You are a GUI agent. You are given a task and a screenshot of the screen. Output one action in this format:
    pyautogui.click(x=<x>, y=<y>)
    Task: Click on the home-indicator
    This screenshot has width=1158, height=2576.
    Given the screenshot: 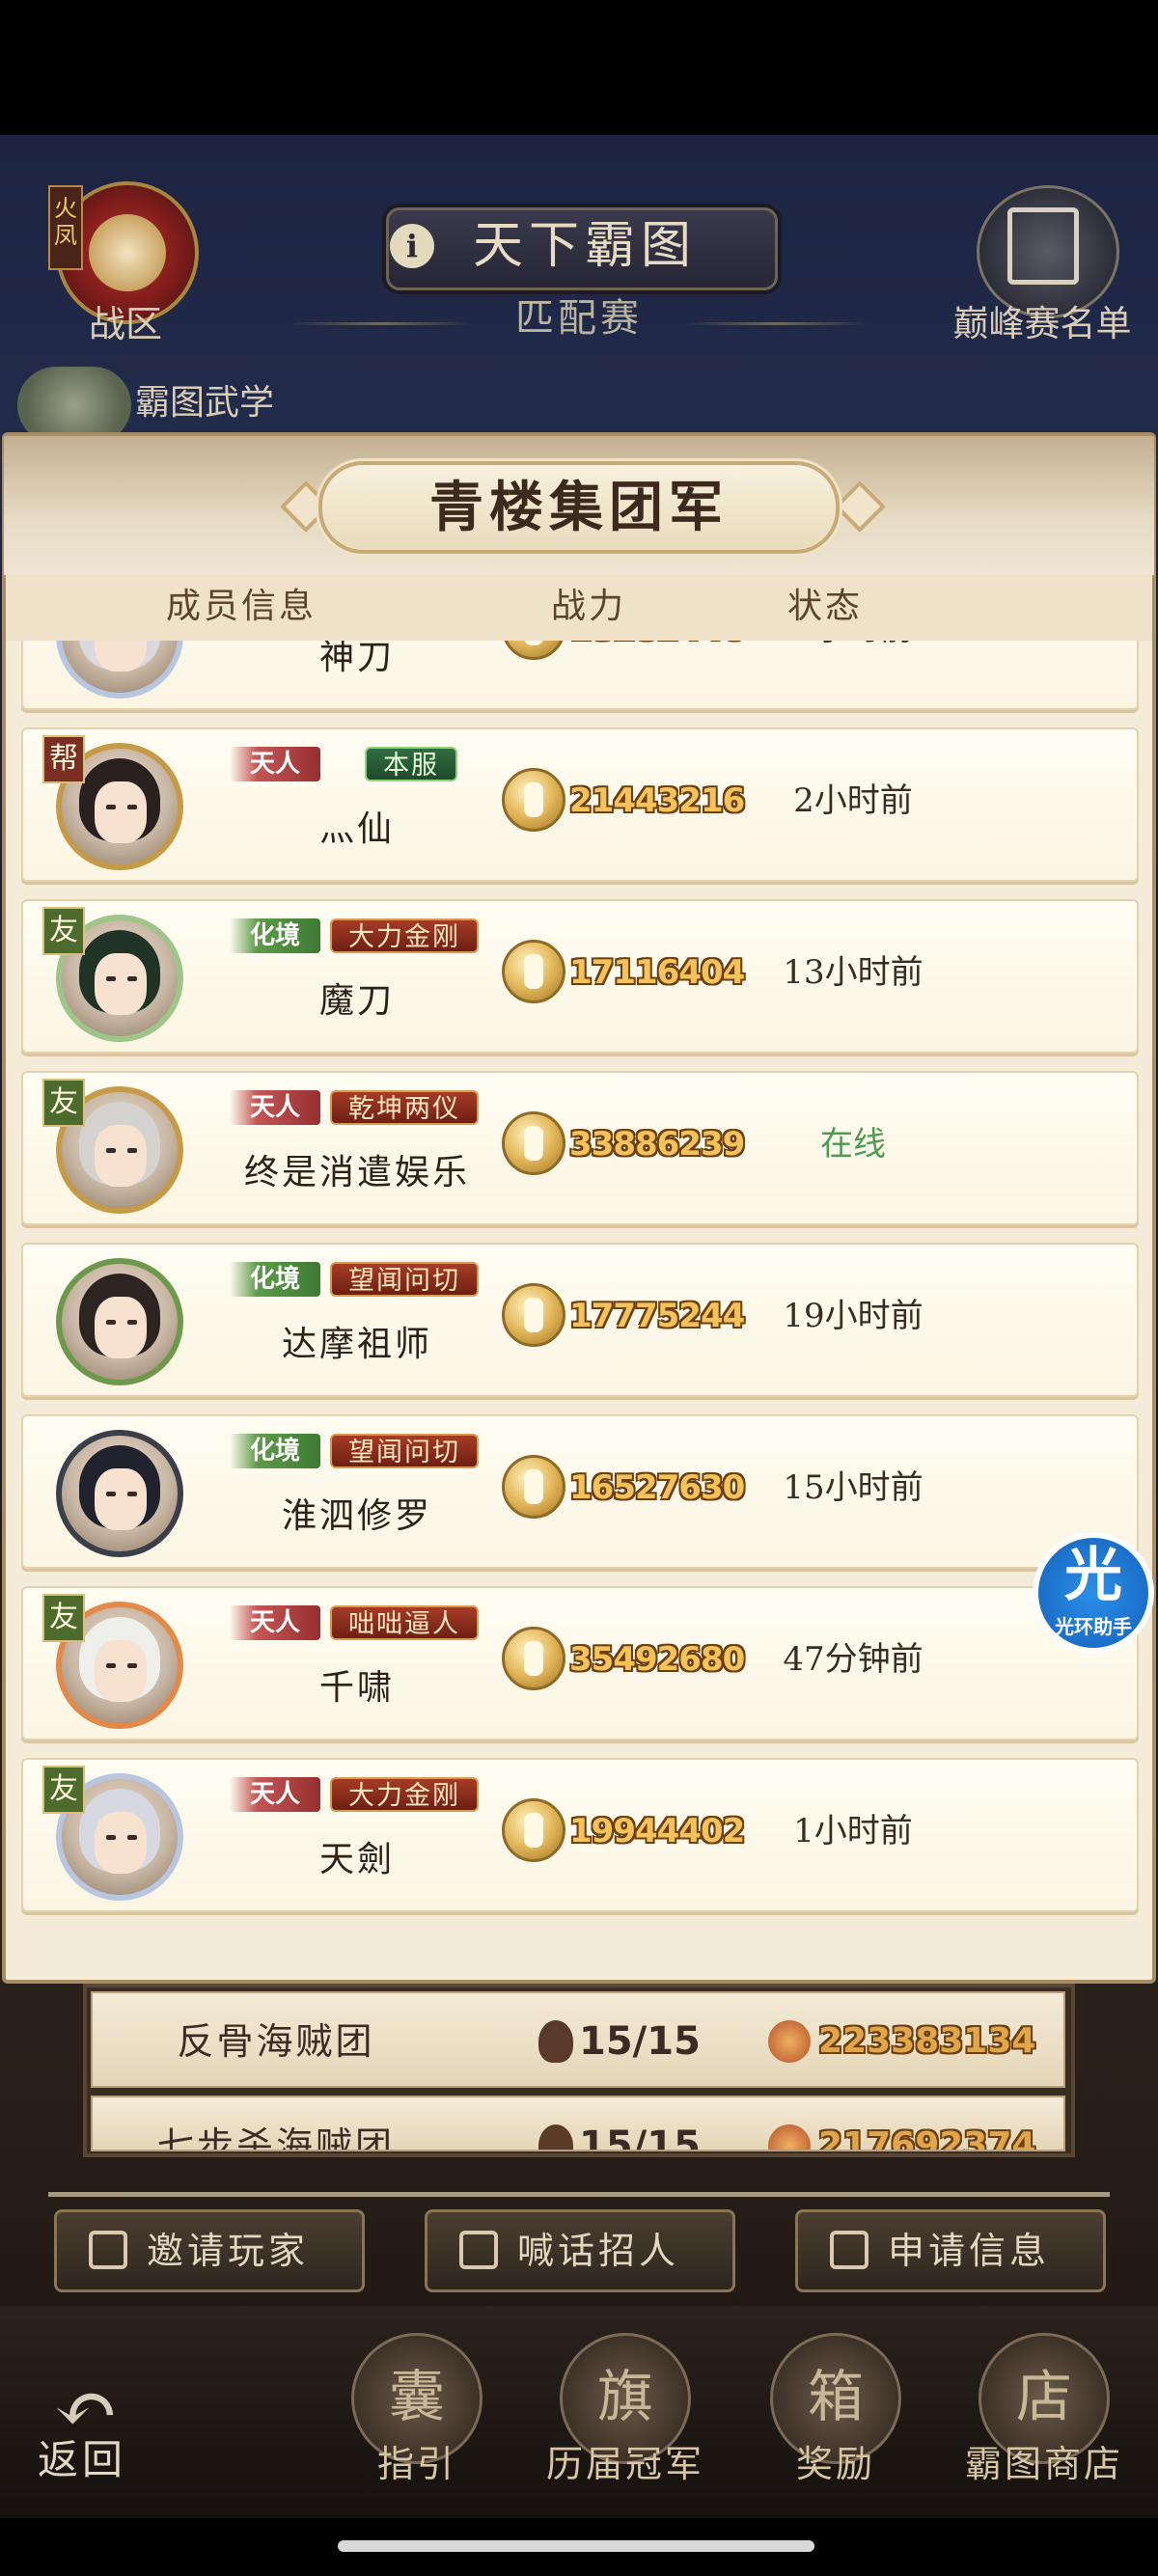 What is the action you would take?
    pyautogui.click(x=576, y=2546)
    